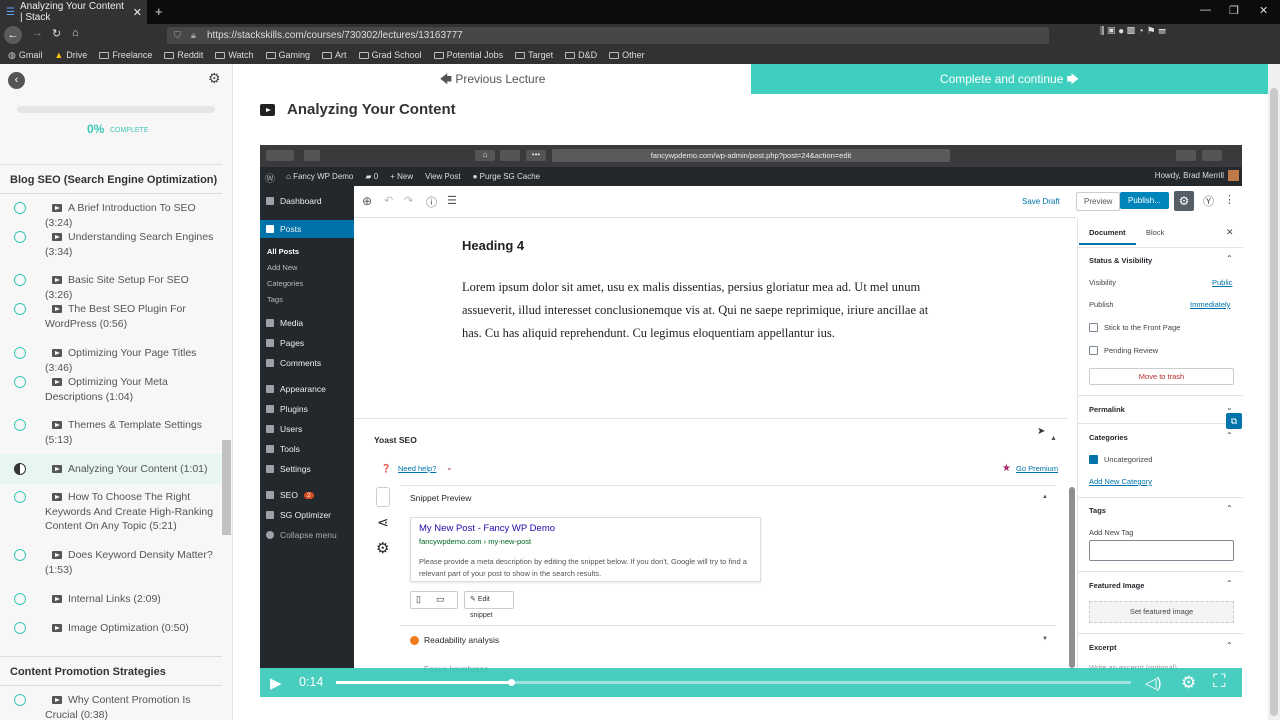 The height and width of the screenshot is (720, 1280). What do you see at coordinates (1188, 683) in the screenshot?
I see `settings-gear-icon: ⚙` at bounding box center [1188, 683].